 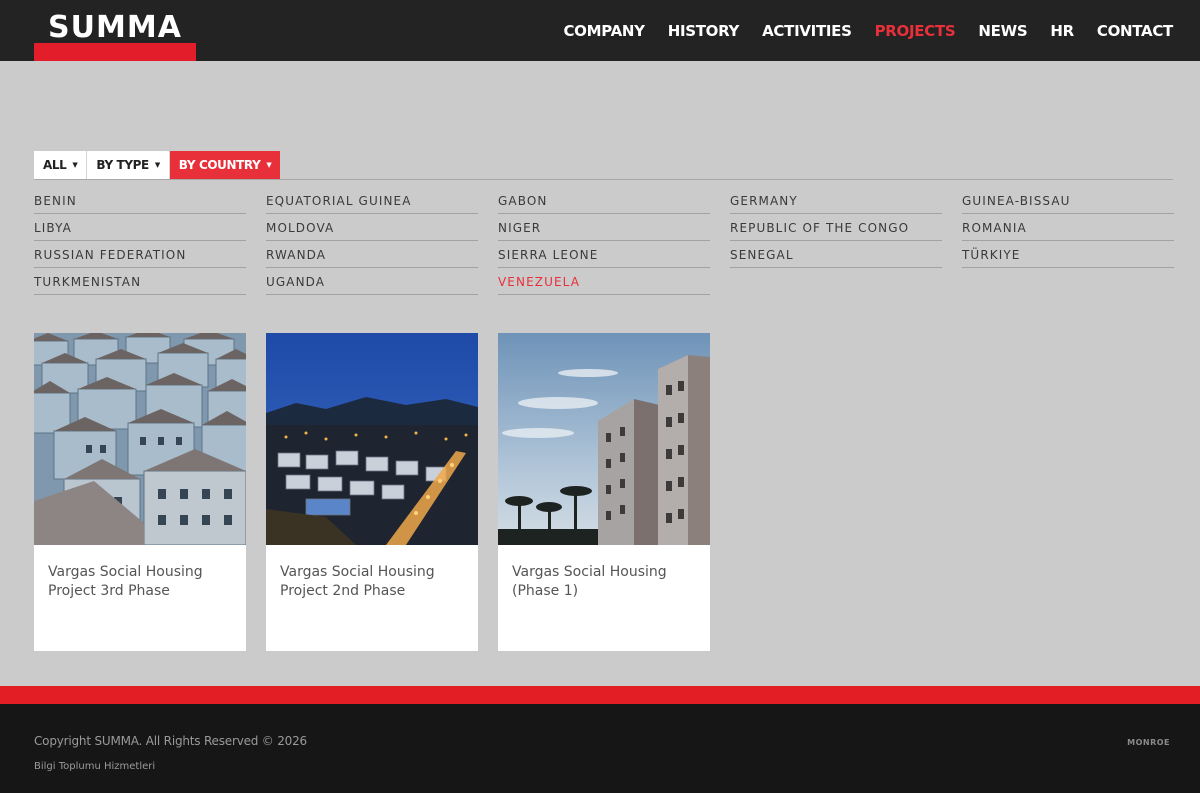 I want to click on country-item-guinea-bissau: GUINEA-BISSAU, so click(x=1068, y=200).